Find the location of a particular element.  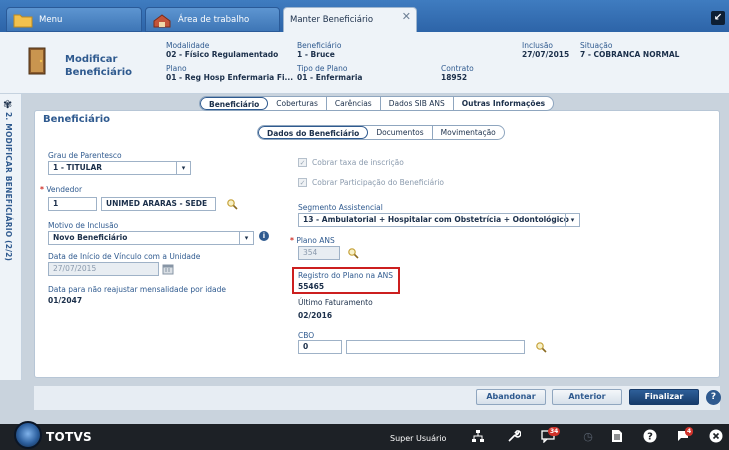

plano-ans-label-text: Plano ANS is located at coordinates (315, 240).